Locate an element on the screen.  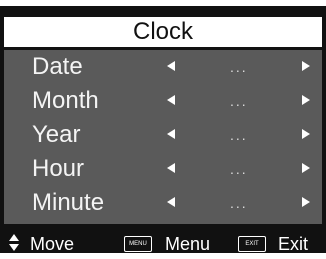
exit-key-icon: EXIT is located at coordinates (252, 244).